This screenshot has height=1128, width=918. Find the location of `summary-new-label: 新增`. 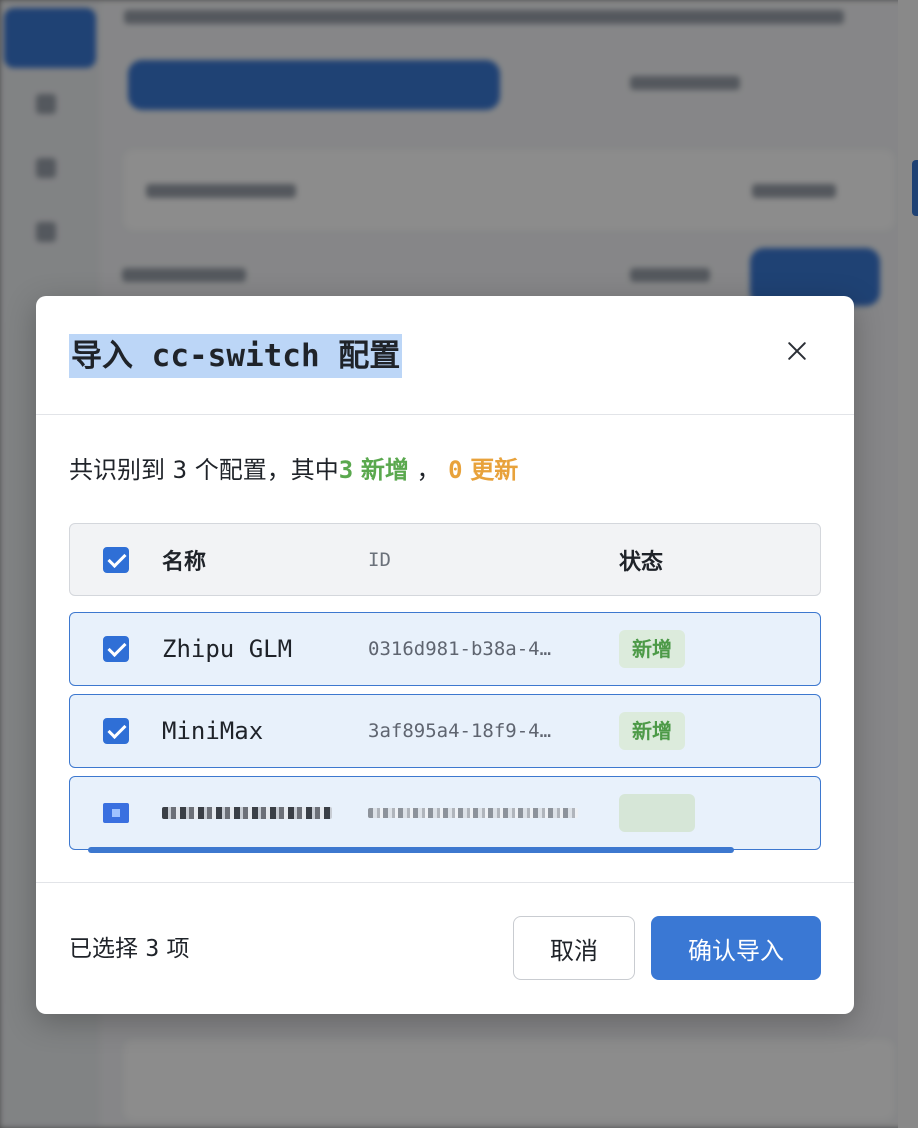

summary-new-label: 新增 is located at coordinates (384, 470).